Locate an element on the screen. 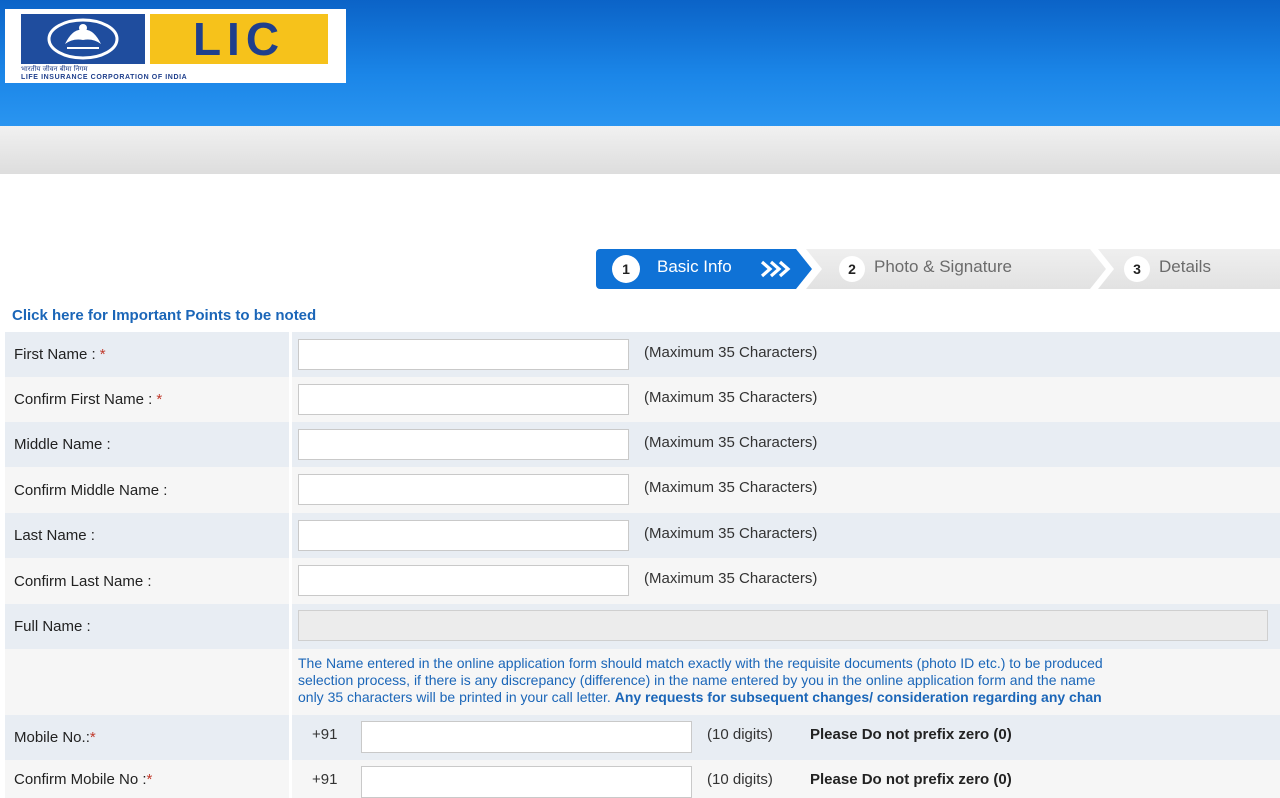 Image resolution: width=1280 pixels, height=798 pixels. confirm-last-name-input is located at coordinates (463, 580).